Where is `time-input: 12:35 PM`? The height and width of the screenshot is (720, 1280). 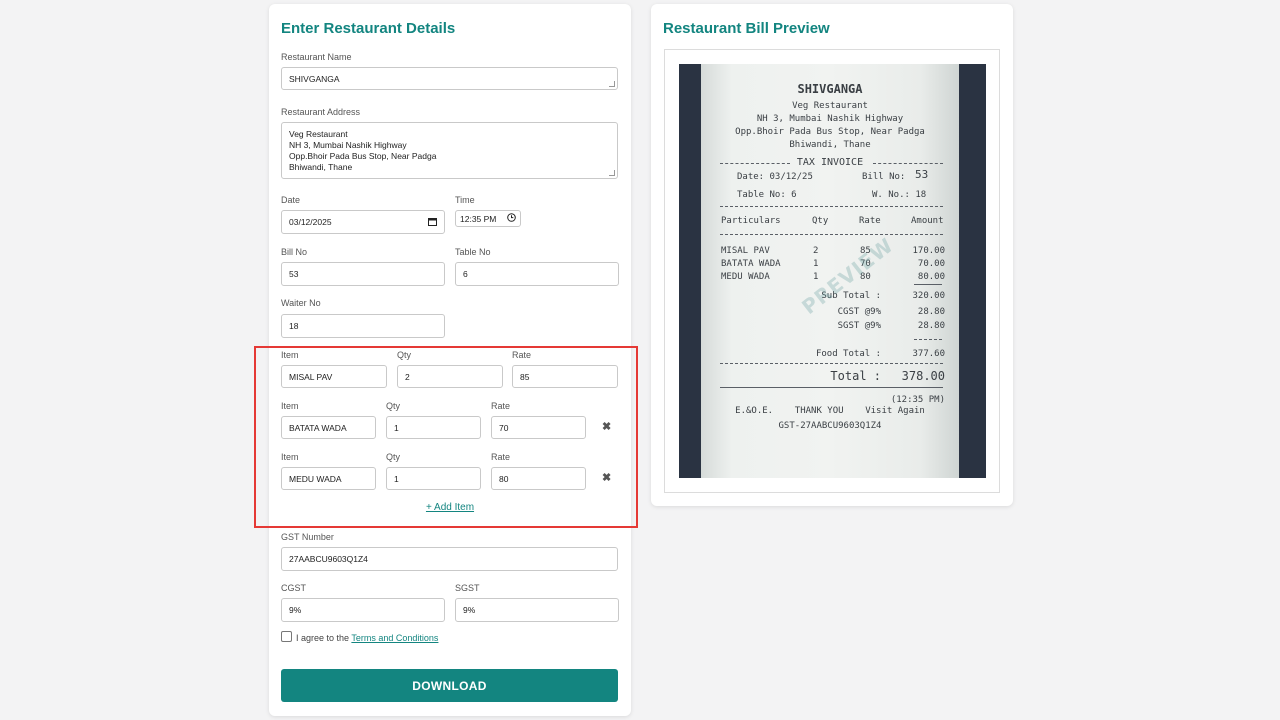
time-input: 12:35 PM is located at coordinates (488, 218).